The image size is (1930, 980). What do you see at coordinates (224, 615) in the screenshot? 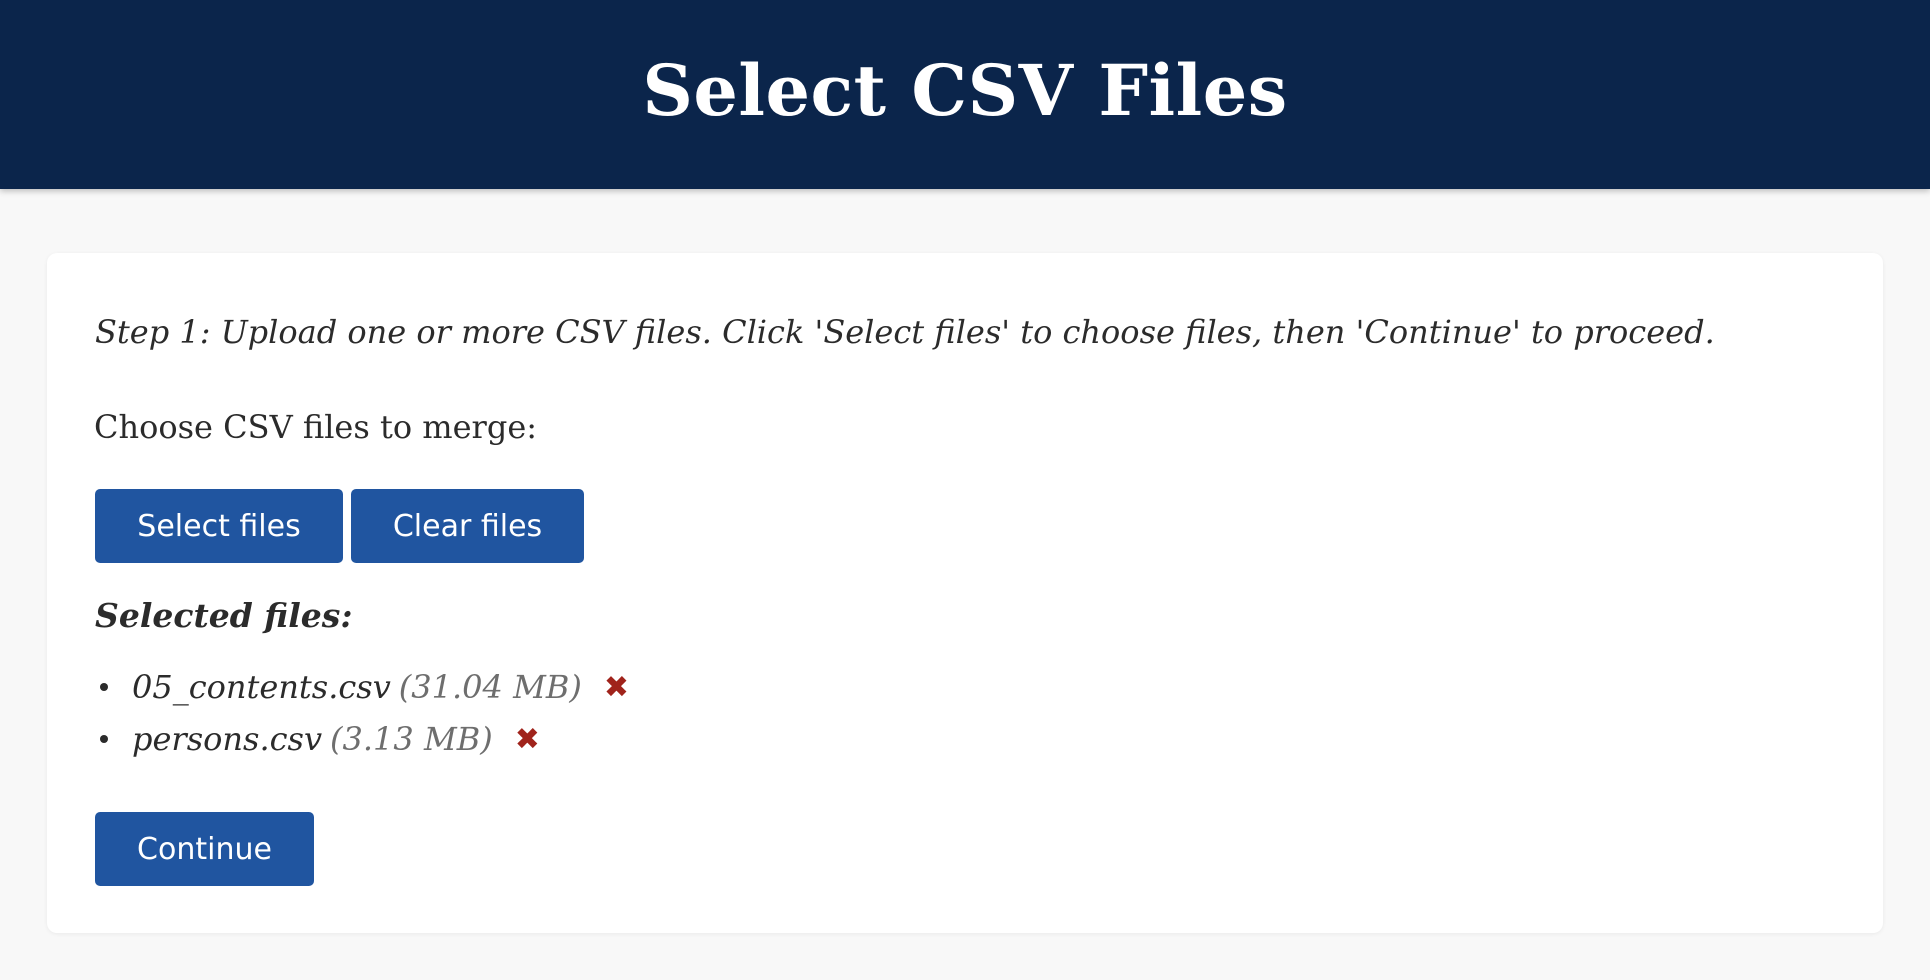
I see `selected-files-heading: Selected files:` at bounding box center [224, 615].